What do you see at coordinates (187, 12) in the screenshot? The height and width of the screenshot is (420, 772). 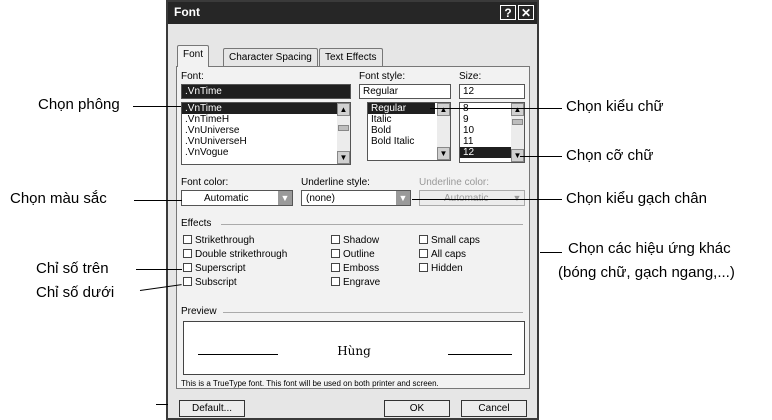 I see `dialog-title: Font` at bounding box center [187, 12].